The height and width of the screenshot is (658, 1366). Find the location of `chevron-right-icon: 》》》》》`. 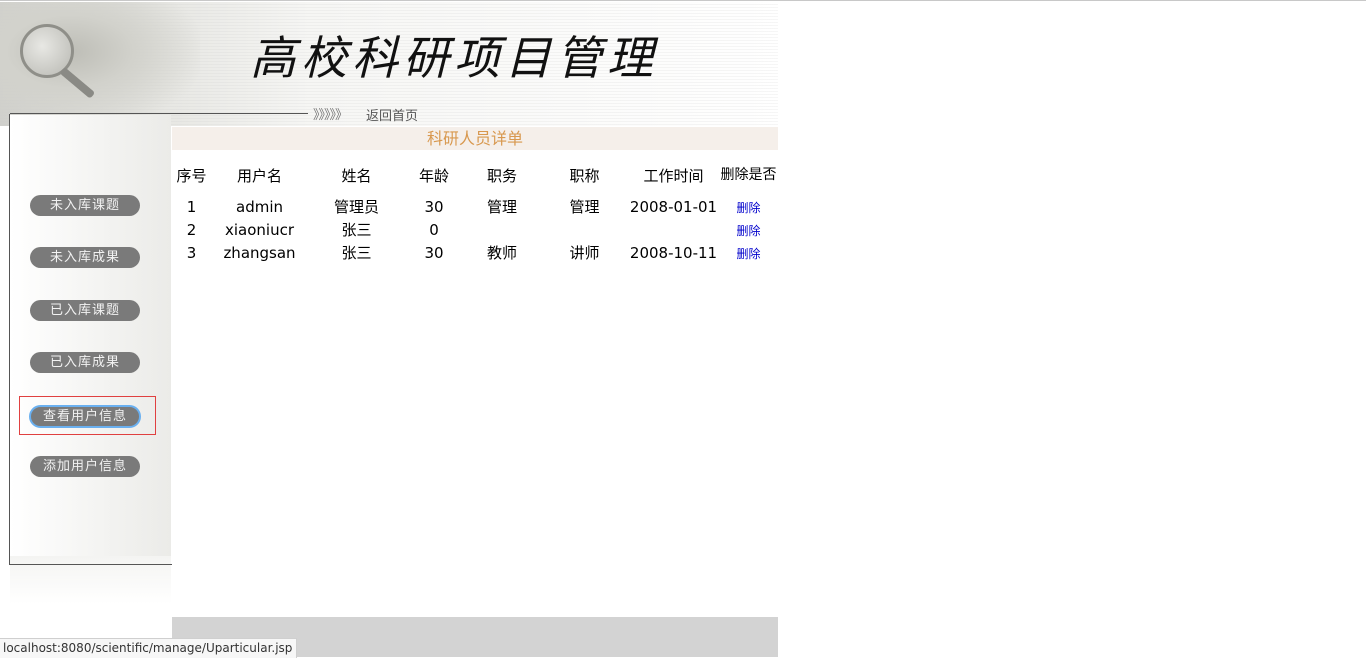

chevron-right-icon: 》》》》》 is located at coordinates (330, 115).